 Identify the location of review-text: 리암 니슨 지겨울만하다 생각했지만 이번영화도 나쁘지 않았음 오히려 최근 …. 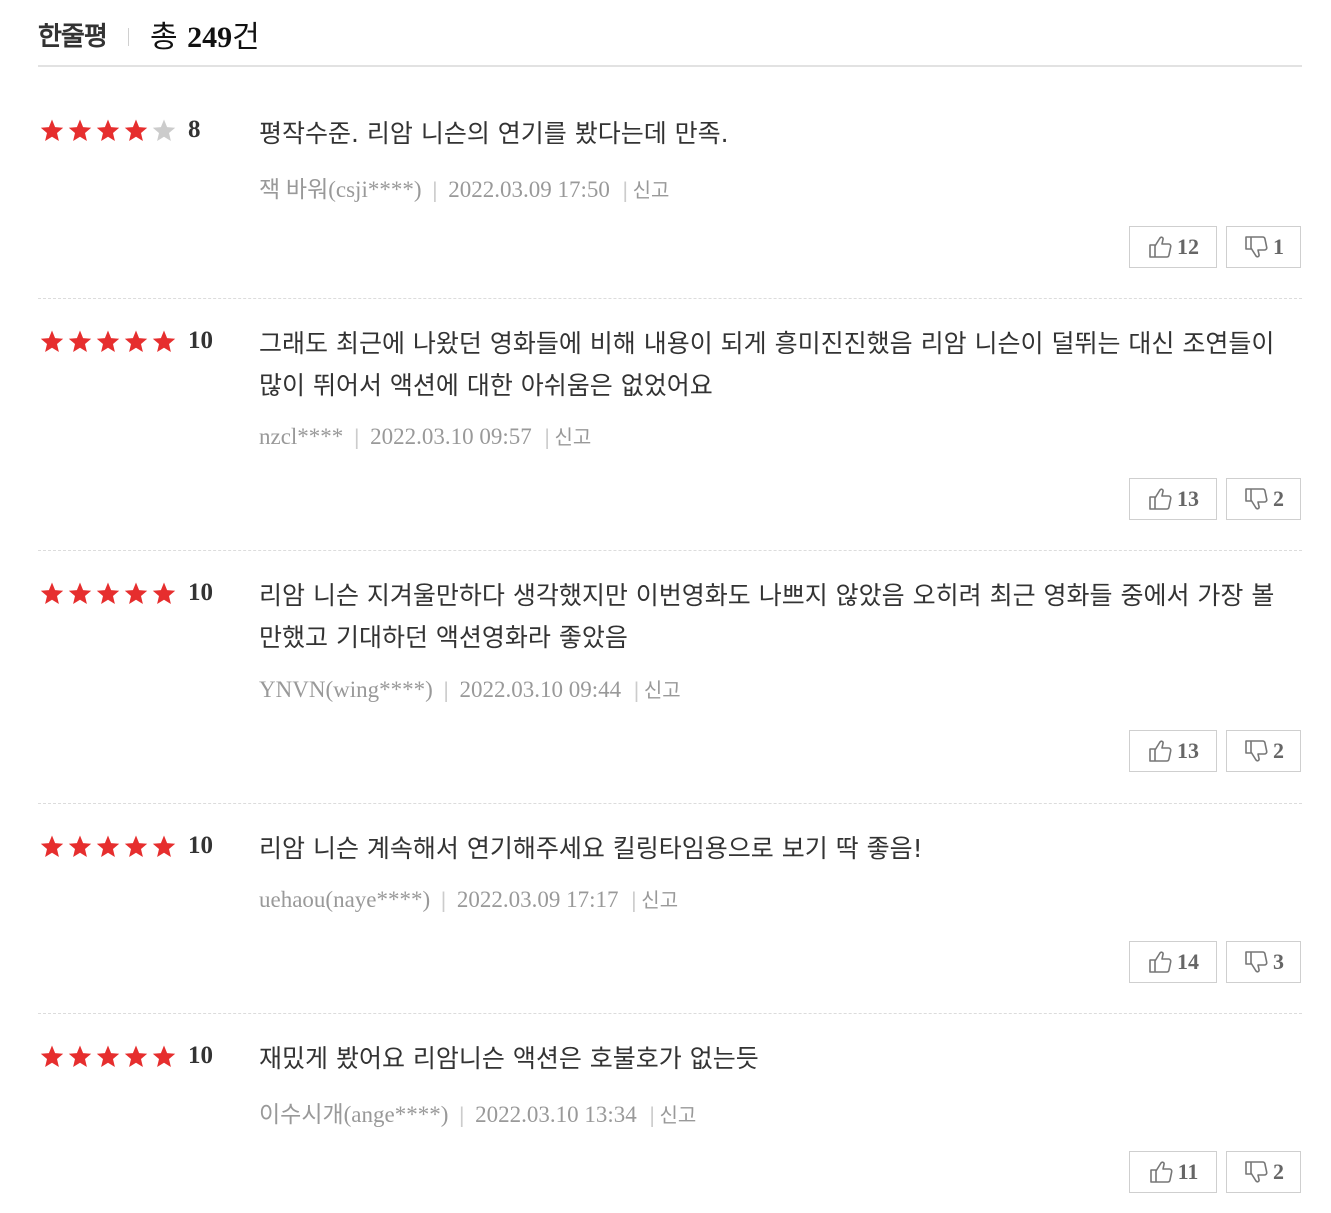
(767, 616).